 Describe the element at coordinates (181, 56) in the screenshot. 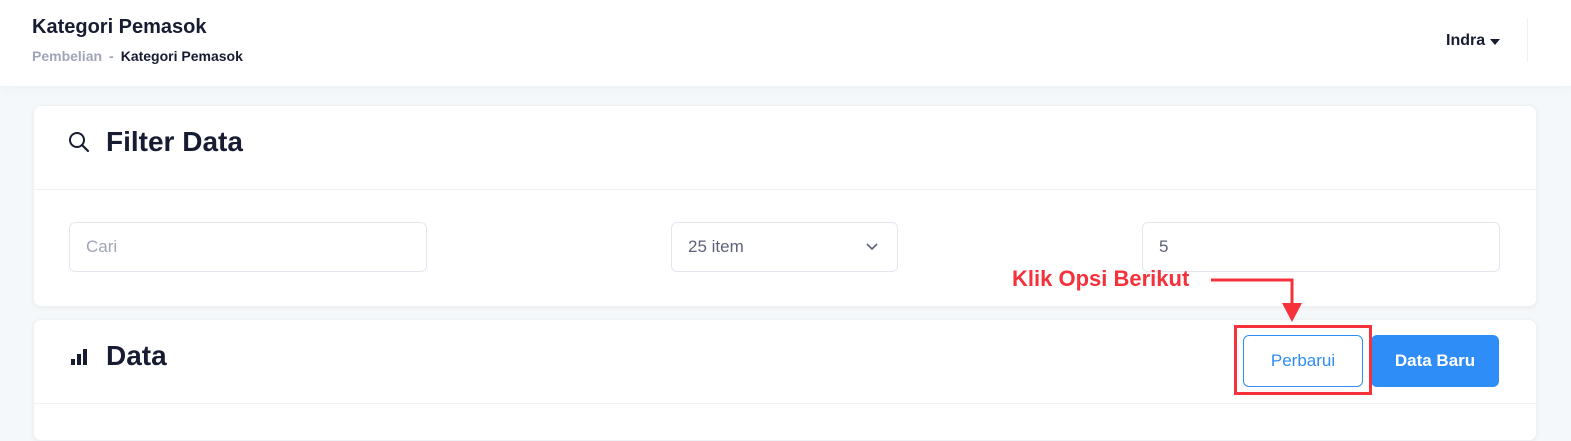

I see `breadcrumb-current: Kategori Pemasok` at that location.